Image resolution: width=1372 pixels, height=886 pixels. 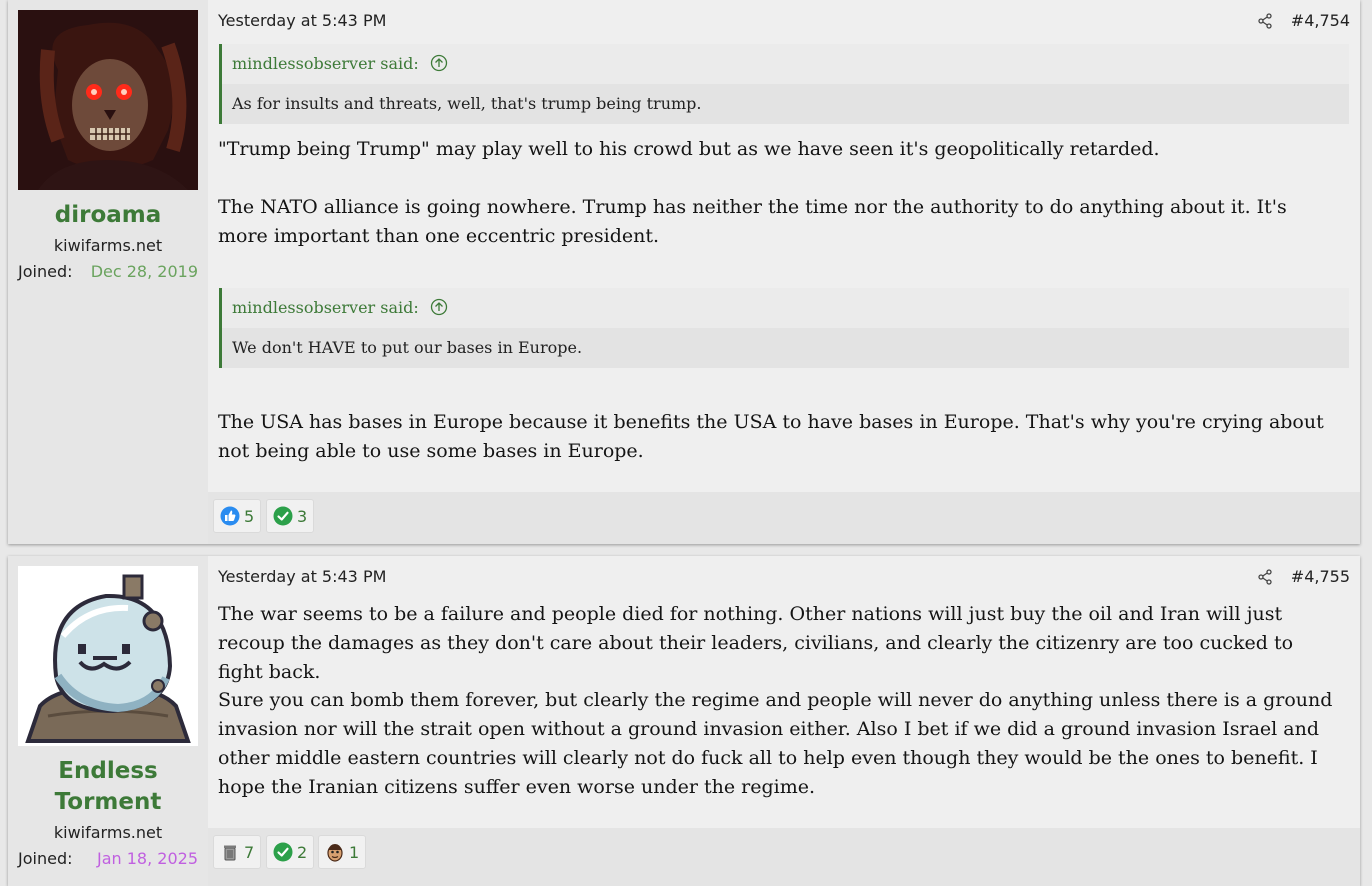 I want to click on reaction-count: 5, so click(x=249, y=516).